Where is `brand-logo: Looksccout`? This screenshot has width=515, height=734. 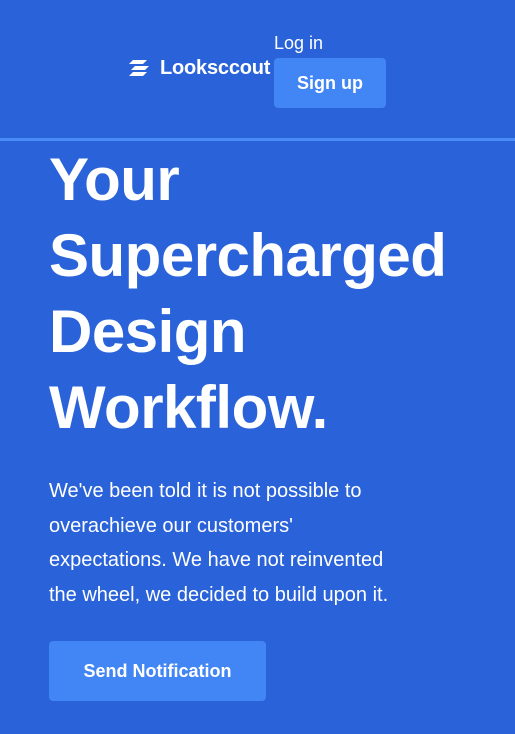
brand-logo: Looksccout is located at coordinates (199, 68).